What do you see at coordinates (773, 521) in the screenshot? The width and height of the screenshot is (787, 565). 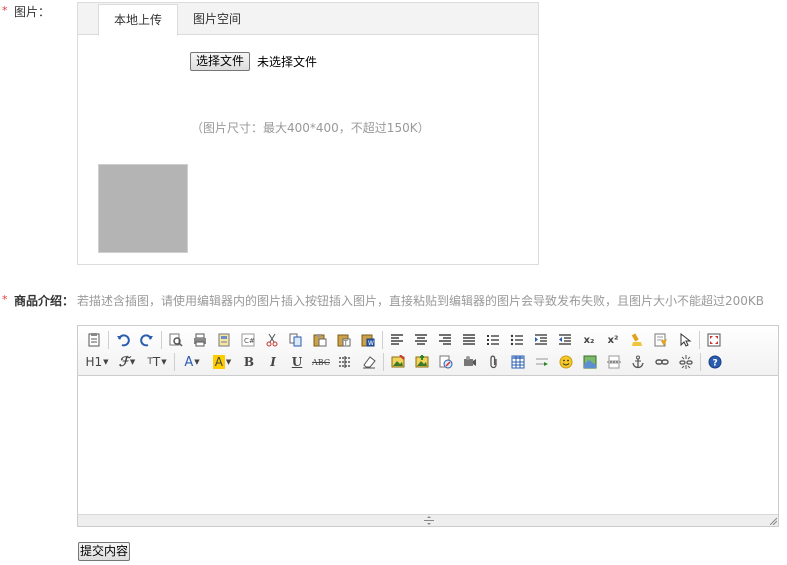 I see `resize-corner-icon` at bounding box center [773, 521].